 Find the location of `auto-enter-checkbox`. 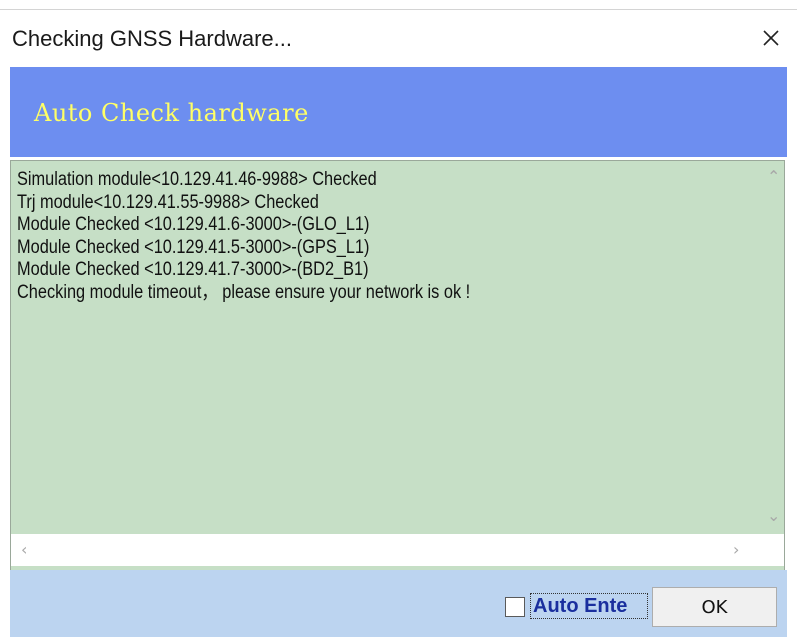

auto-enter-checkbox is located at coordinates (515, 607).